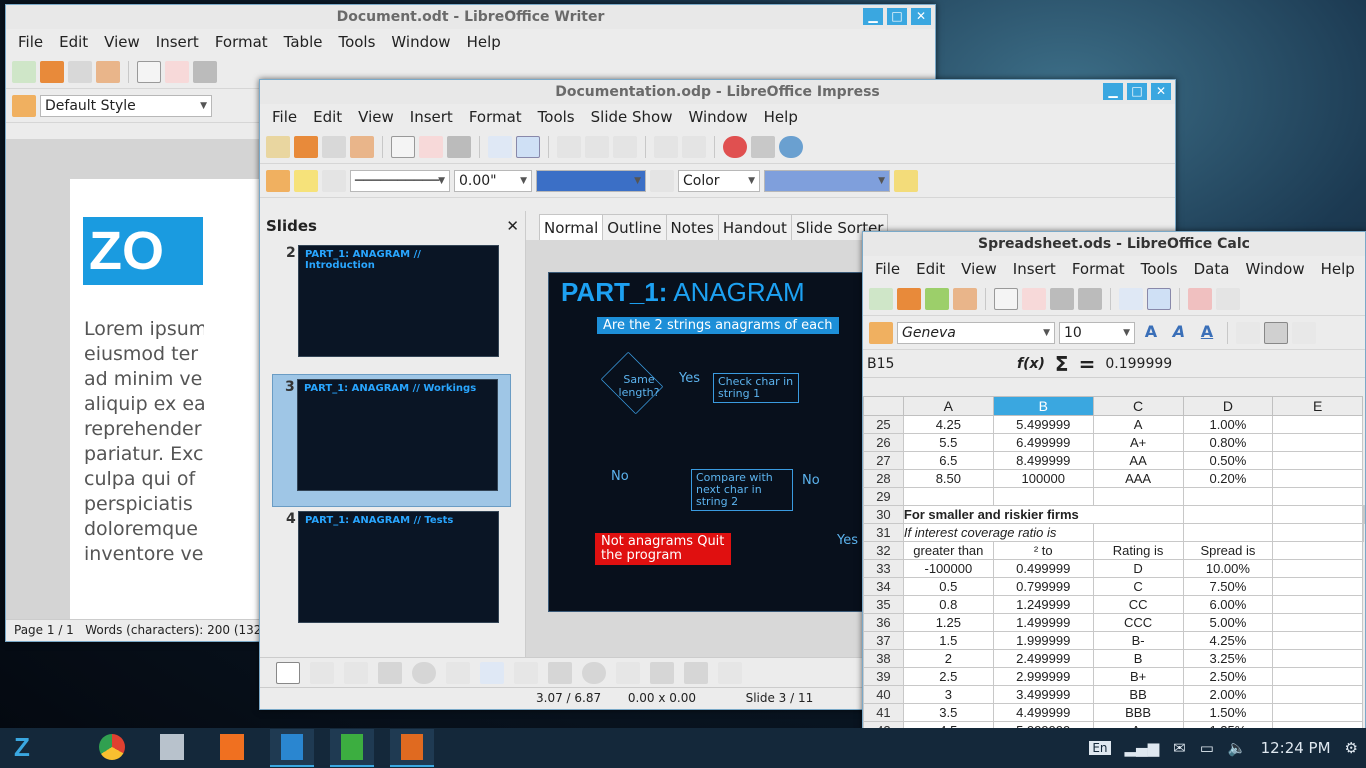 The width and height of the screenshot is (1366, 768). I want to click on table-row: 38 2 2.499999 B 3.25%, so click(1114, 658).